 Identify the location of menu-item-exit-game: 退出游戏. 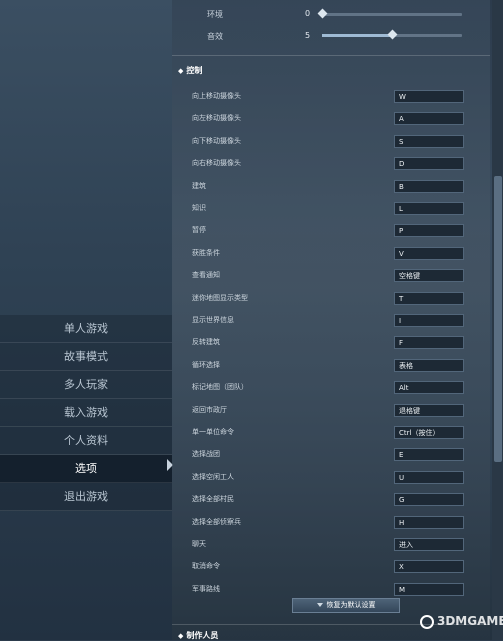
(86, 497).